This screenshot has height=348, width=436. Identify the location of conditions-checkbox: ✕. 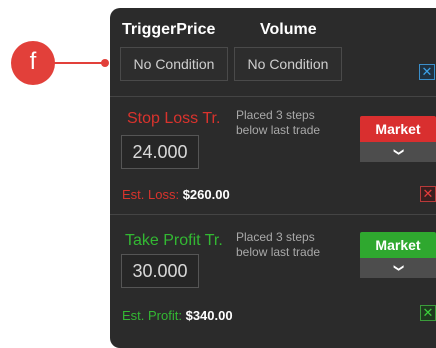
(427, 72).